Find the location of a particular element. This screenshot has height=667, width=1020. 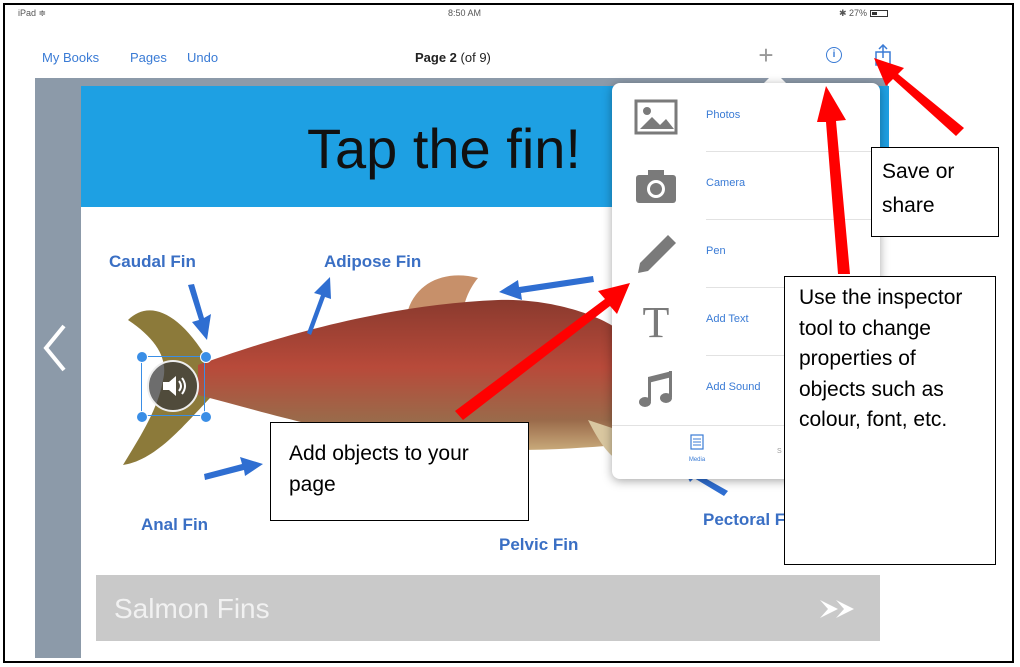

device-label: iPad ≑ is located at coordinates (32, 13).